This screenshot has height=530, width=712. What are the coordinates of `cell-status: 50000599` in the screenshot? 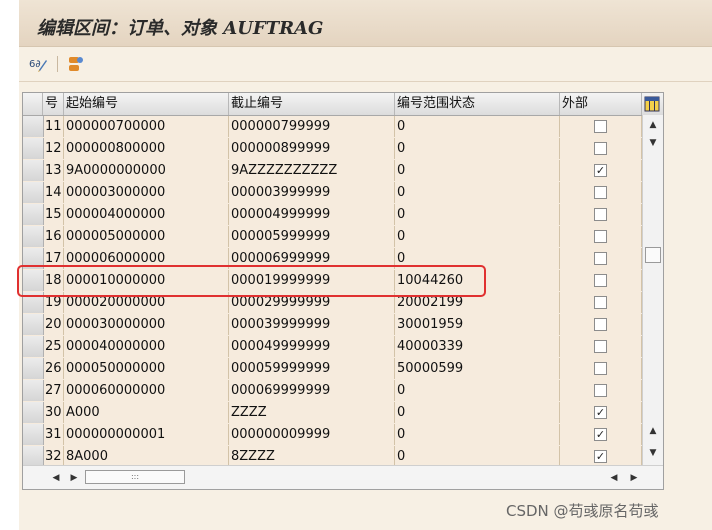 It's located at (477, 368).